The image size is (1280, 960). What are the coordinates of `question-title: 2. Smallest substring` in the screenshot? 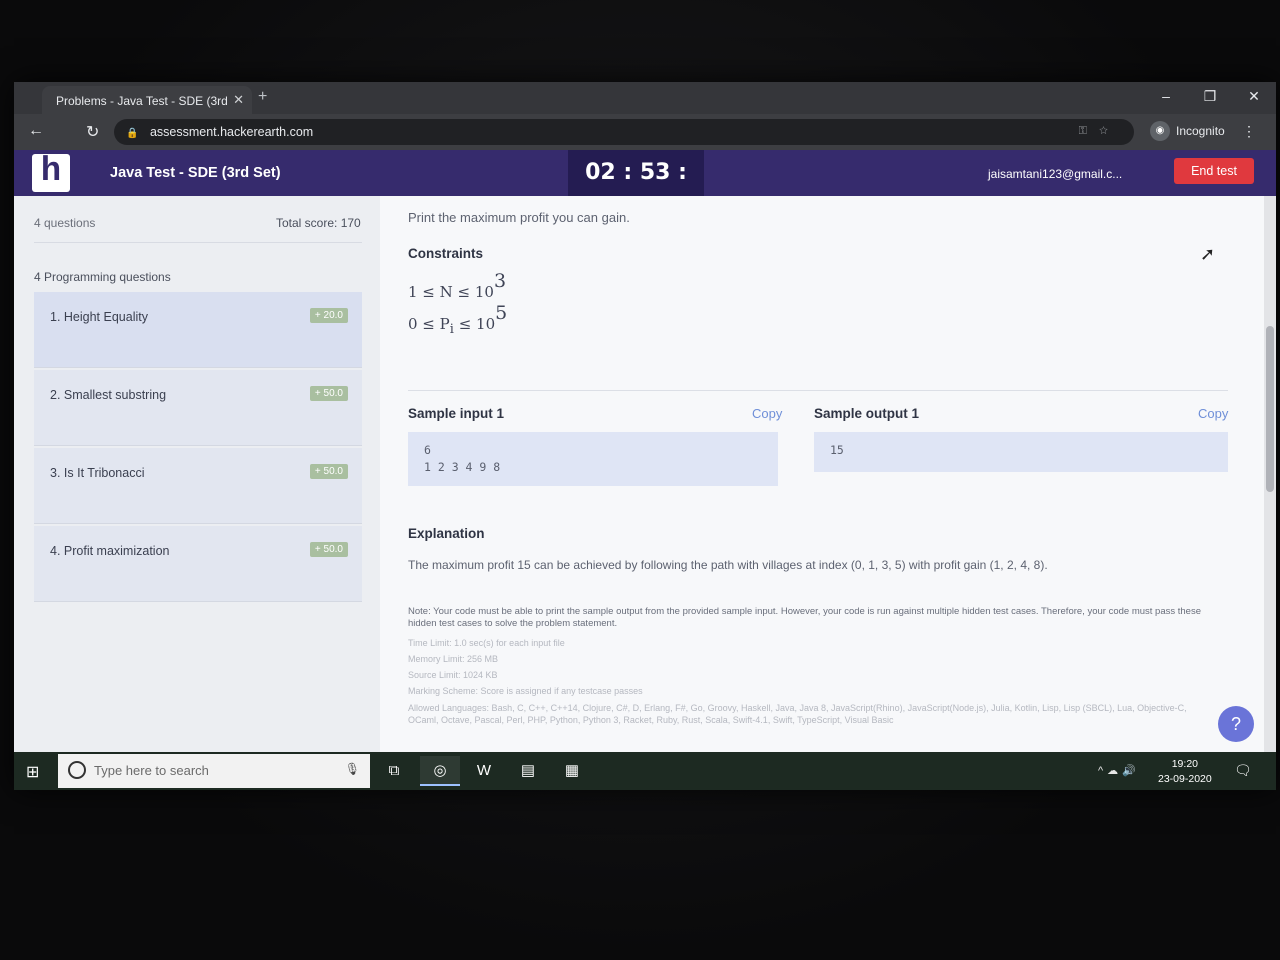 It's located at (108, 395).